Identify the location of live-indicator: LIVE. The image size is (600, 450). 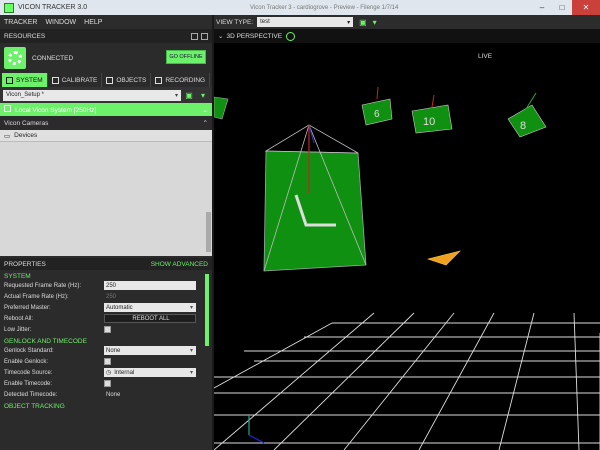
(485, 56).